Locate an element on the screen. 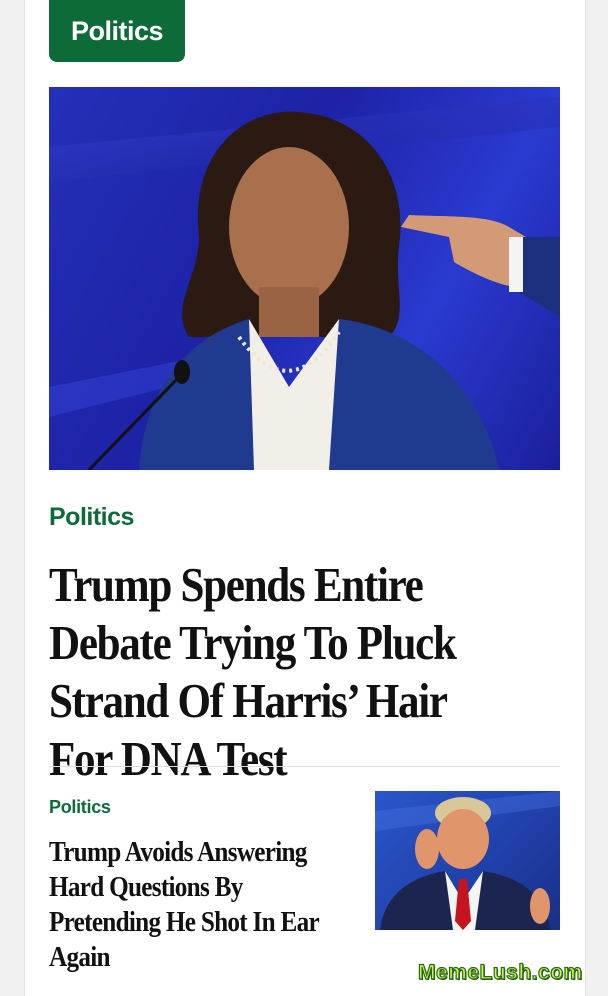 The width and height of the screenshot is (608, 996). second-story-kicker: Politics is located at coordinates (80, 807).